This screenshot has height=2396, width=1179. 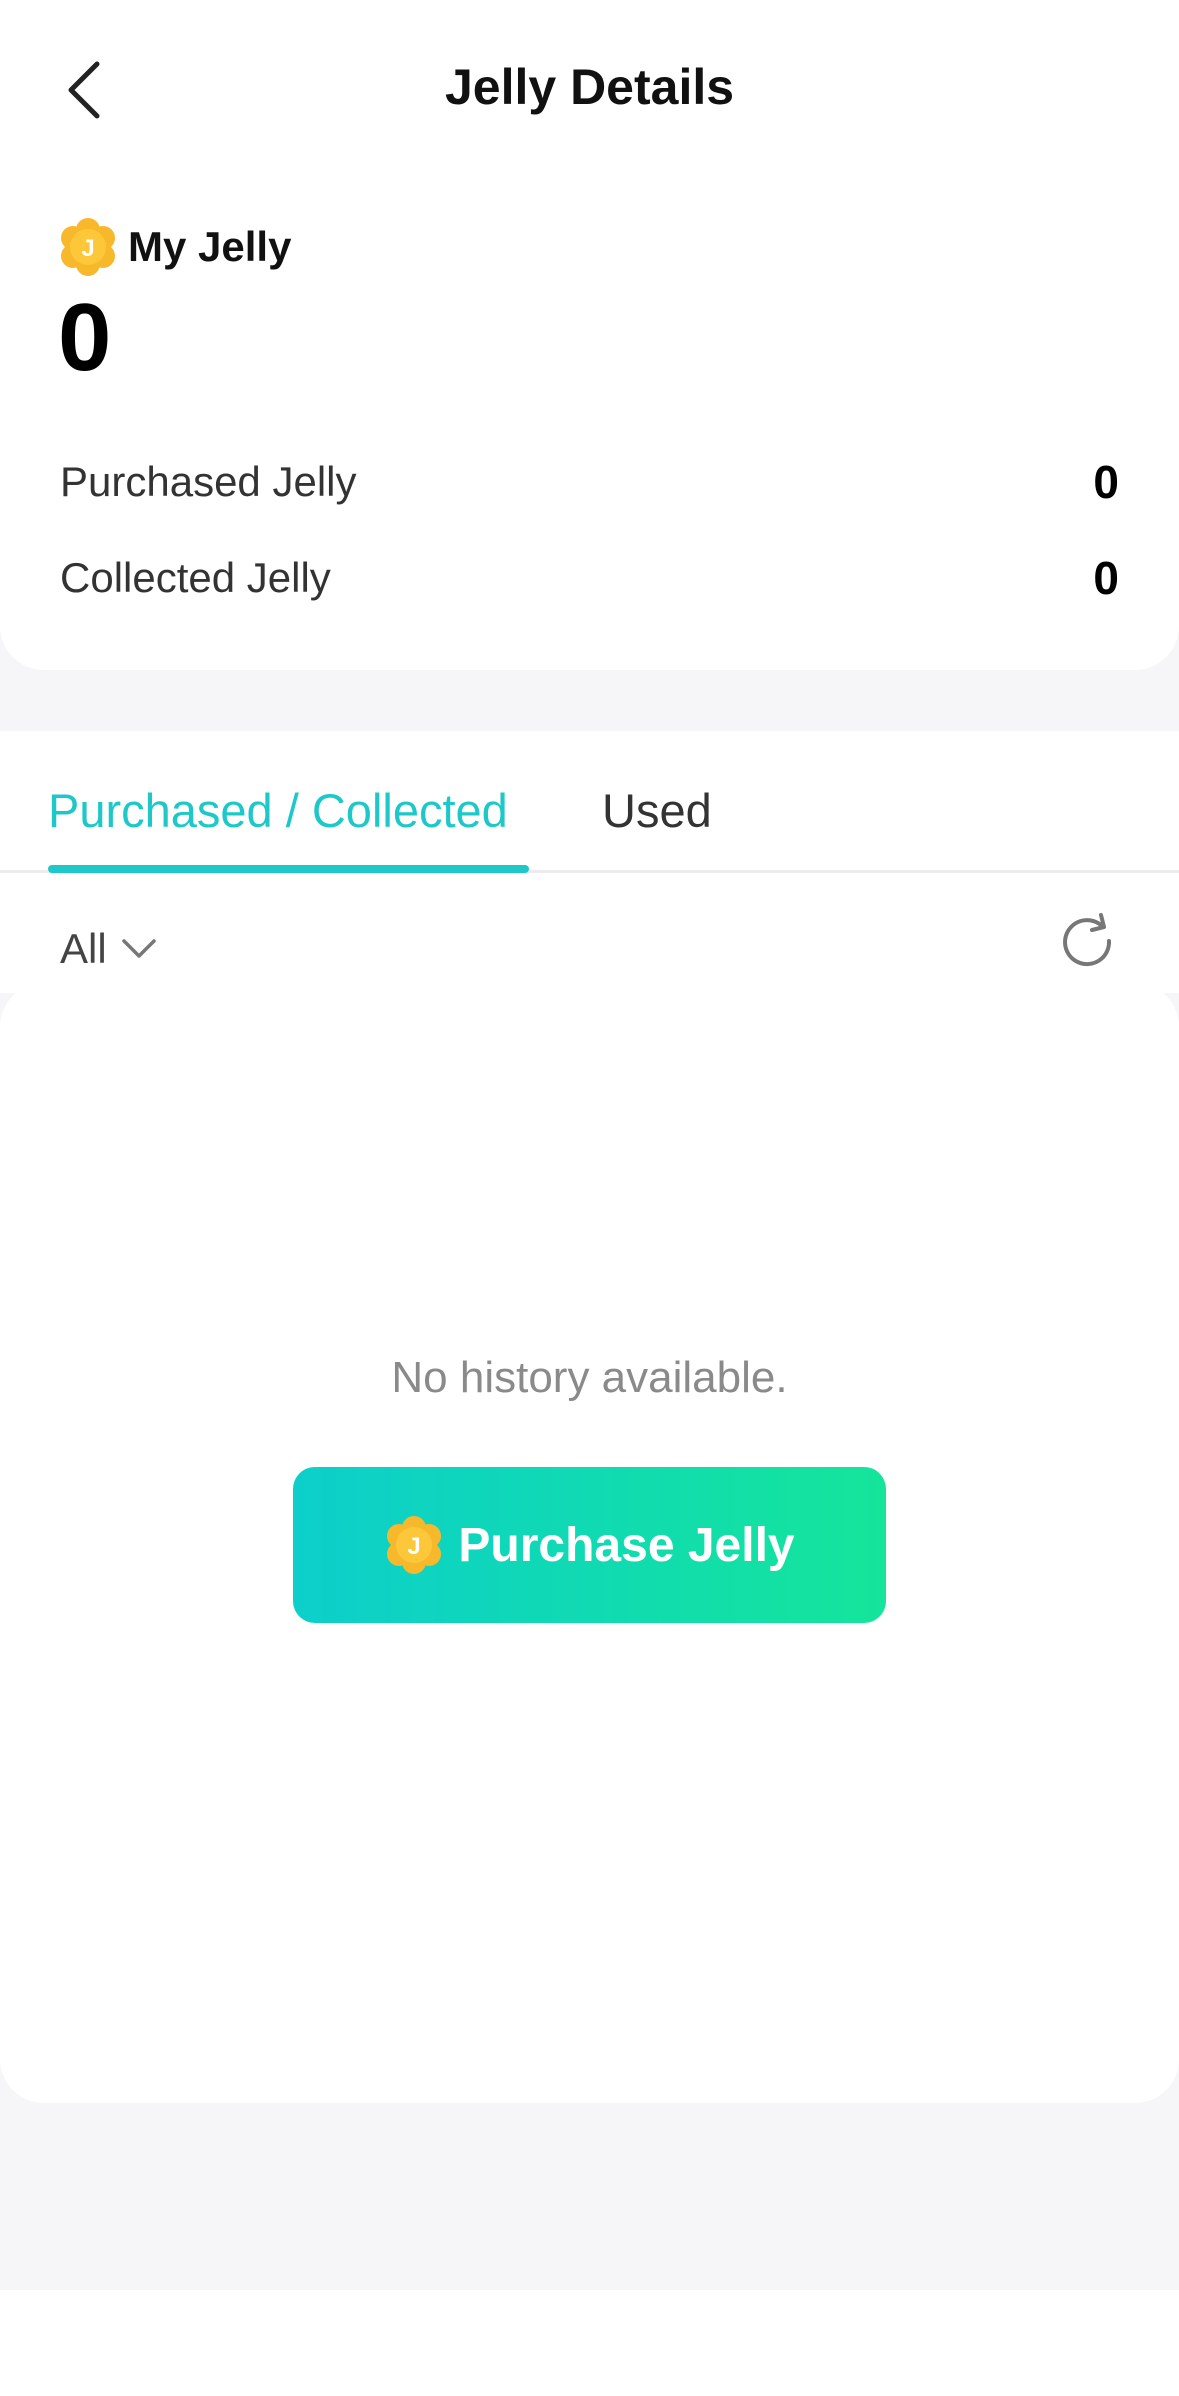 I want to click on bottom-safe-area, so click(x=589, y=2343).